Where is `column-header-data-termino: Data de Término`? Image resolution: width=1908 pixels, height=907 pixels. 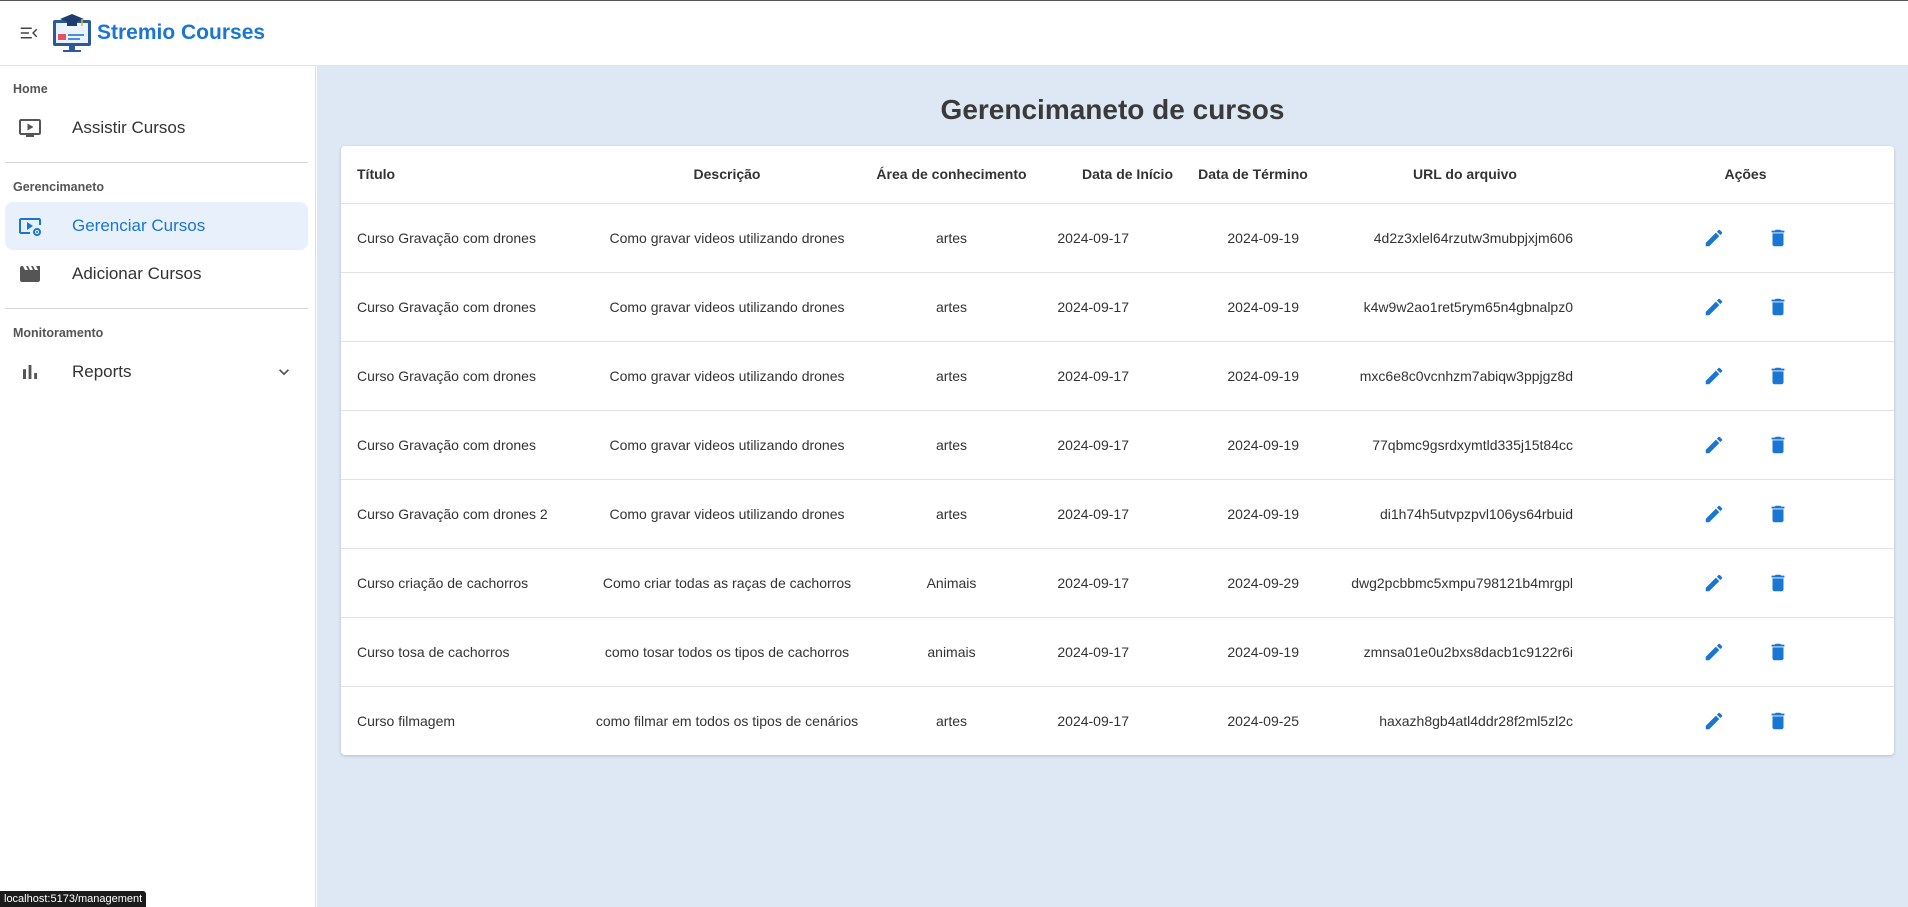 column-header-data-termino: Data de Término is located at coordinates (1253, 175).